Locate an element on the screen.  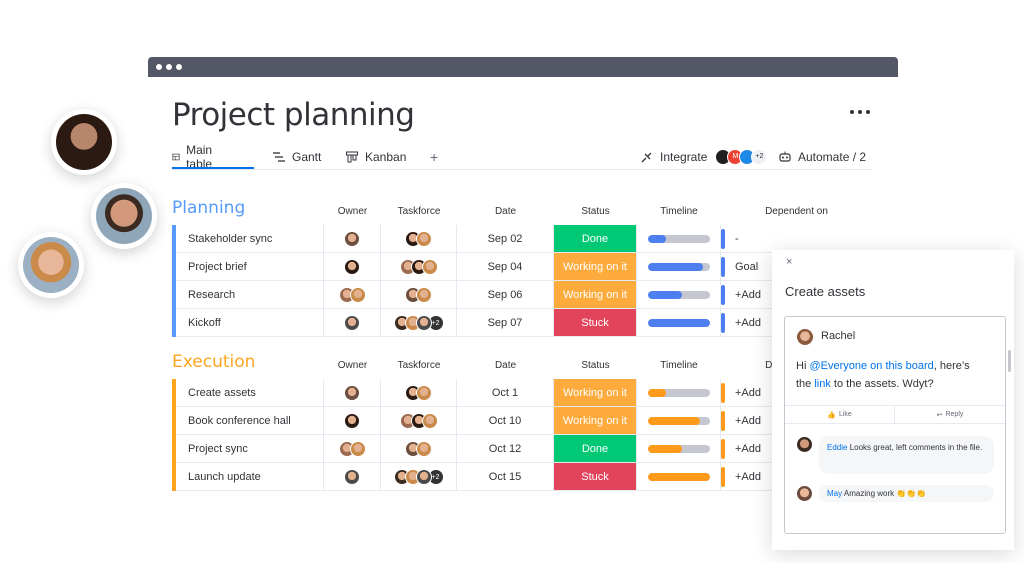
date-value: Oct 15 is located at coordinates (505, 477).